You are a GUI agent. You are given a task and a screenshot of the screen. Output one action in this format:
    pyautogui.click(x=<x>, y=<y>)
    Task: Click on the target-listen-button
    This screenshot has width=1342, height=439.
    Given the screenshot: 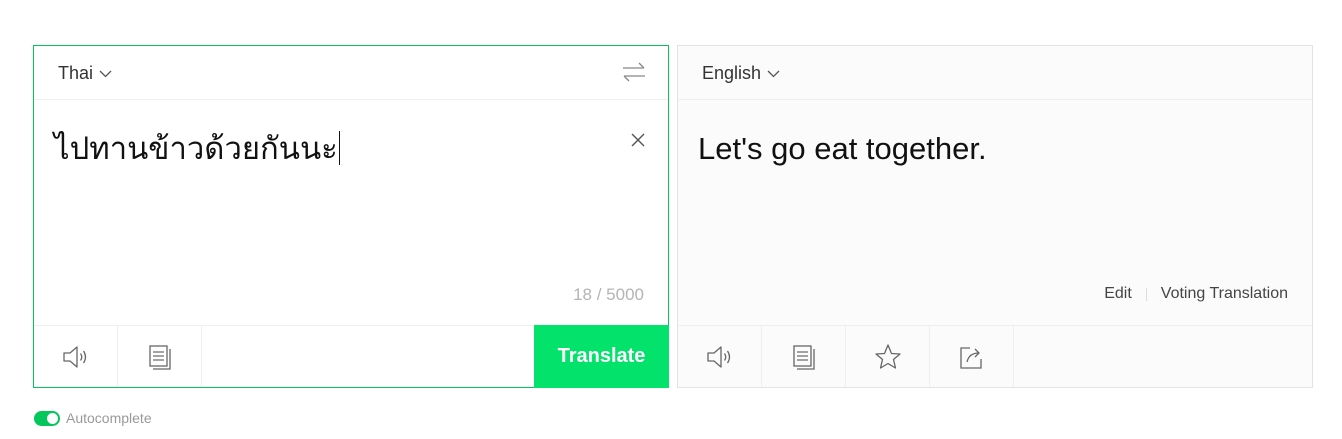 What is the action you would take?
    pyautogui.click(x=720, y=356)
    